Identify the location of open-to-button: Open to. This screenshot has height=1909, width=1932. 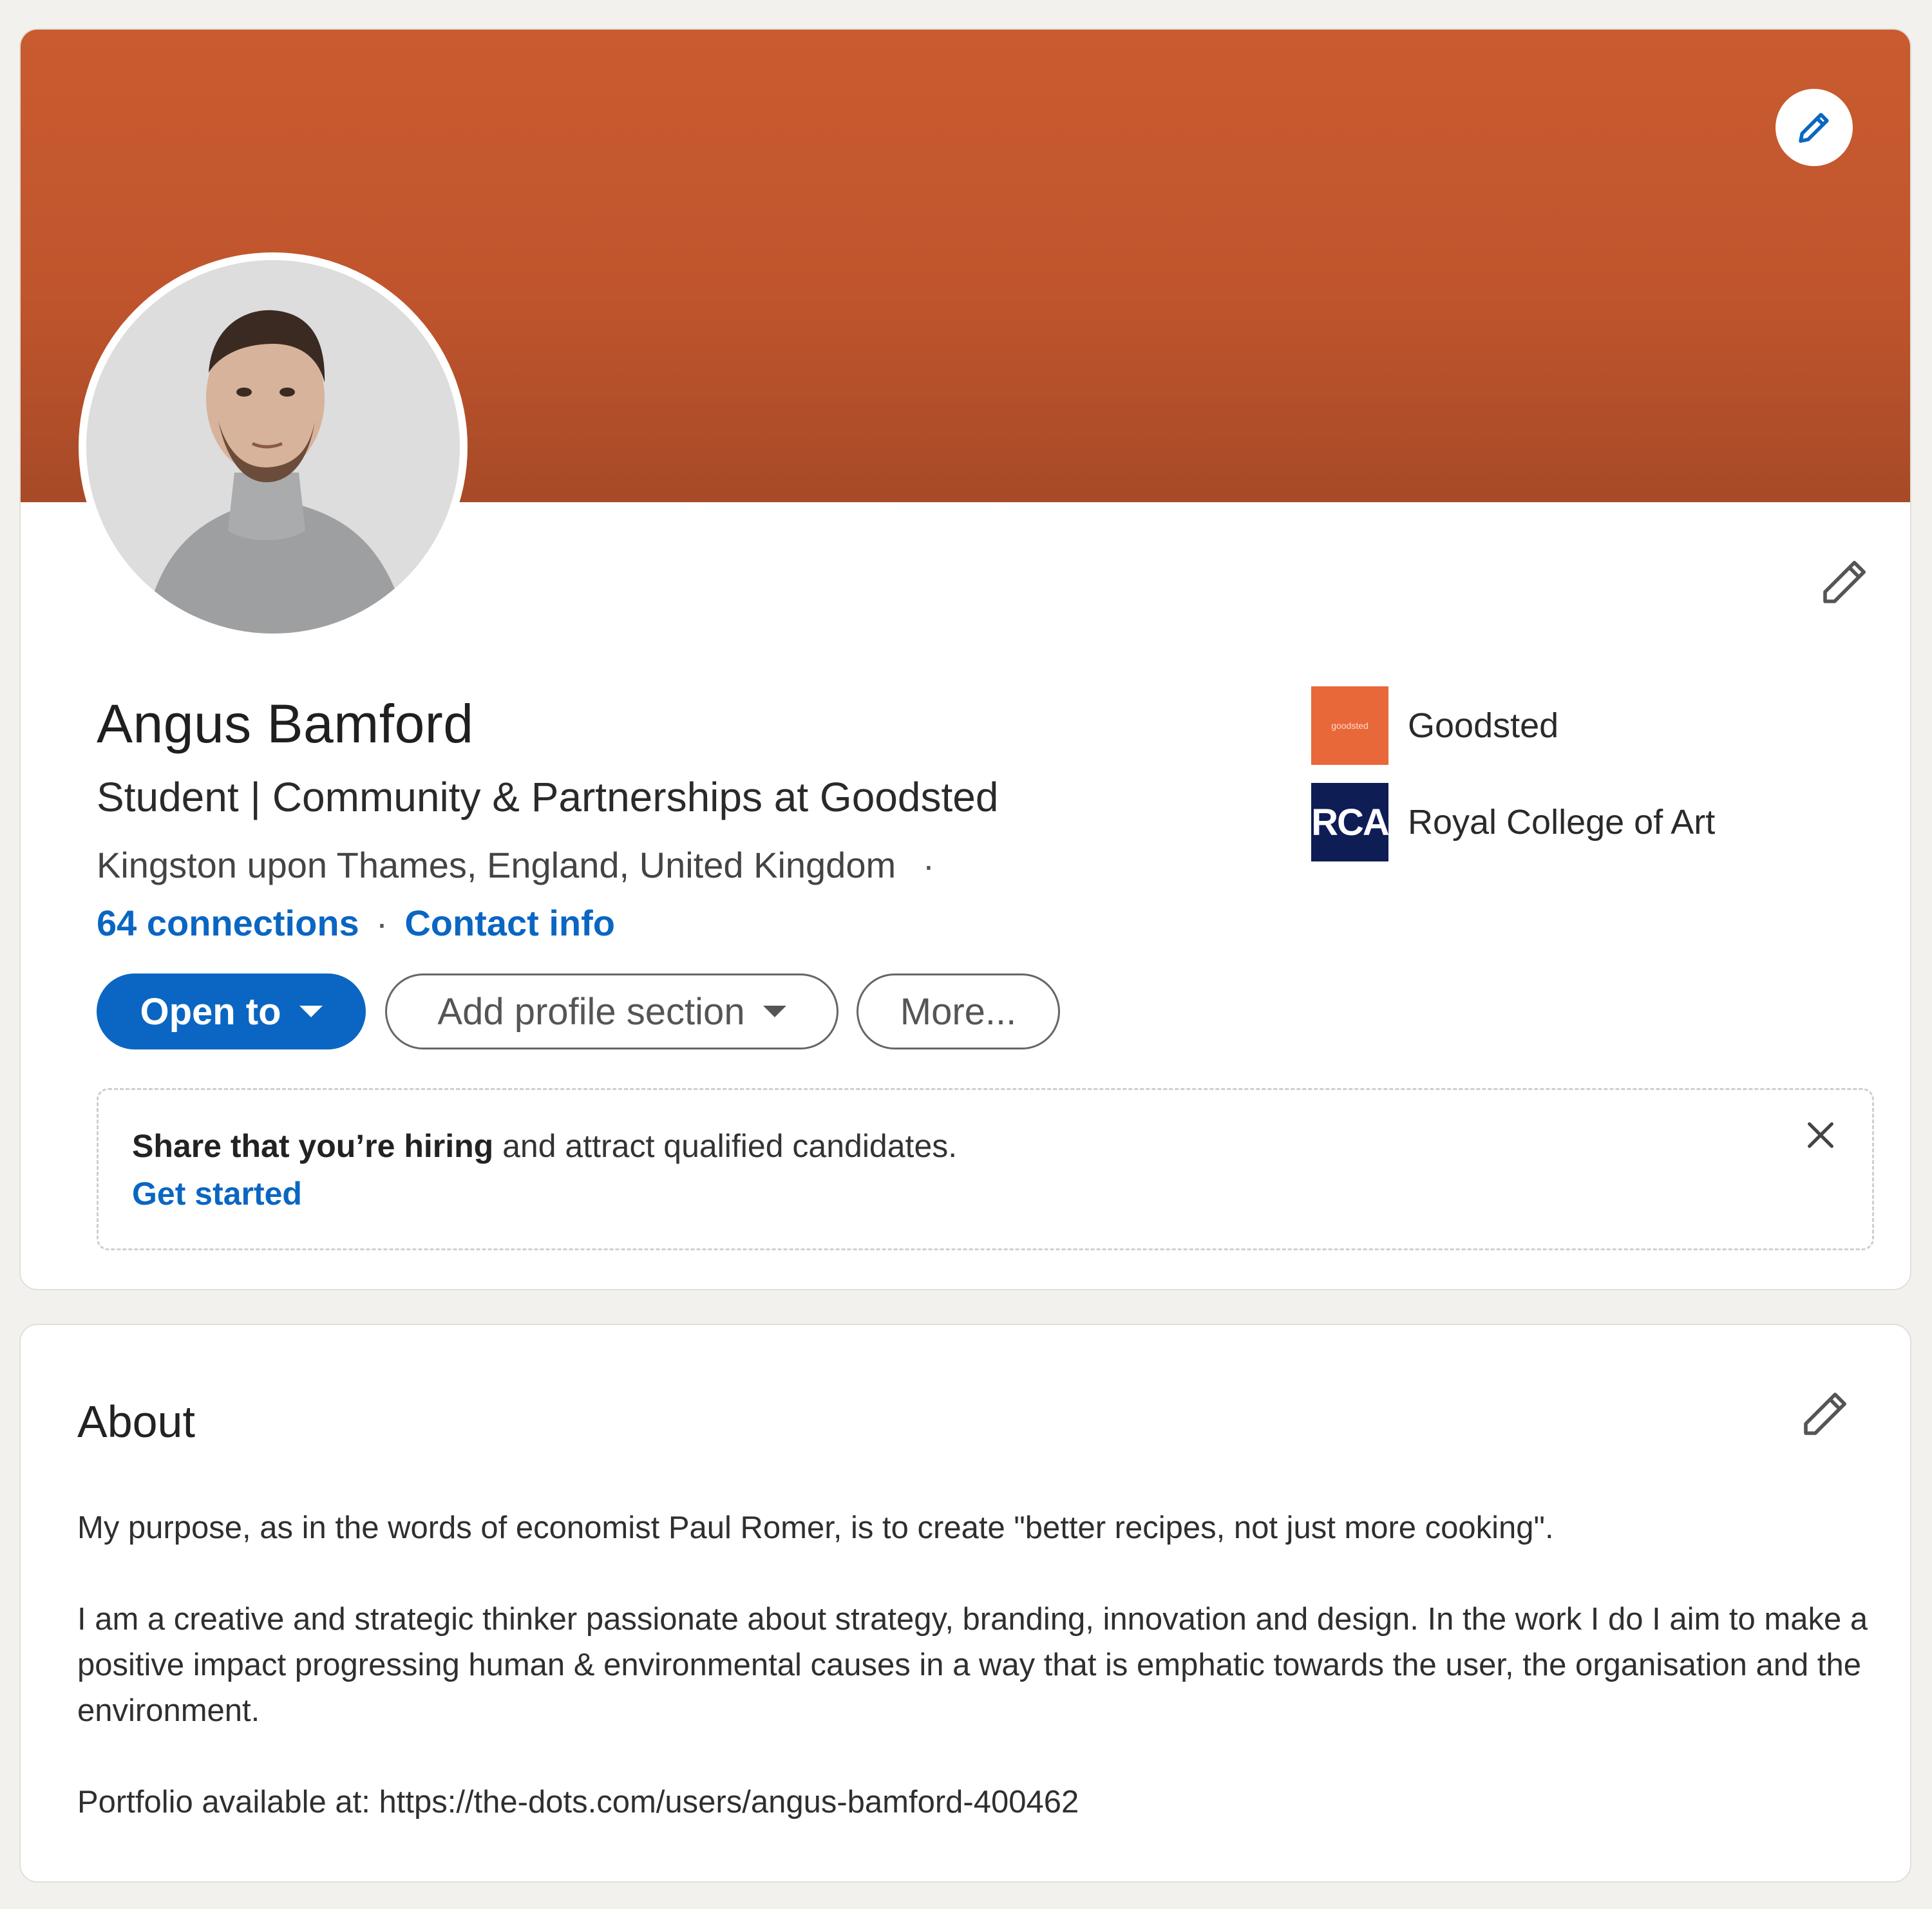
(232, 1011).